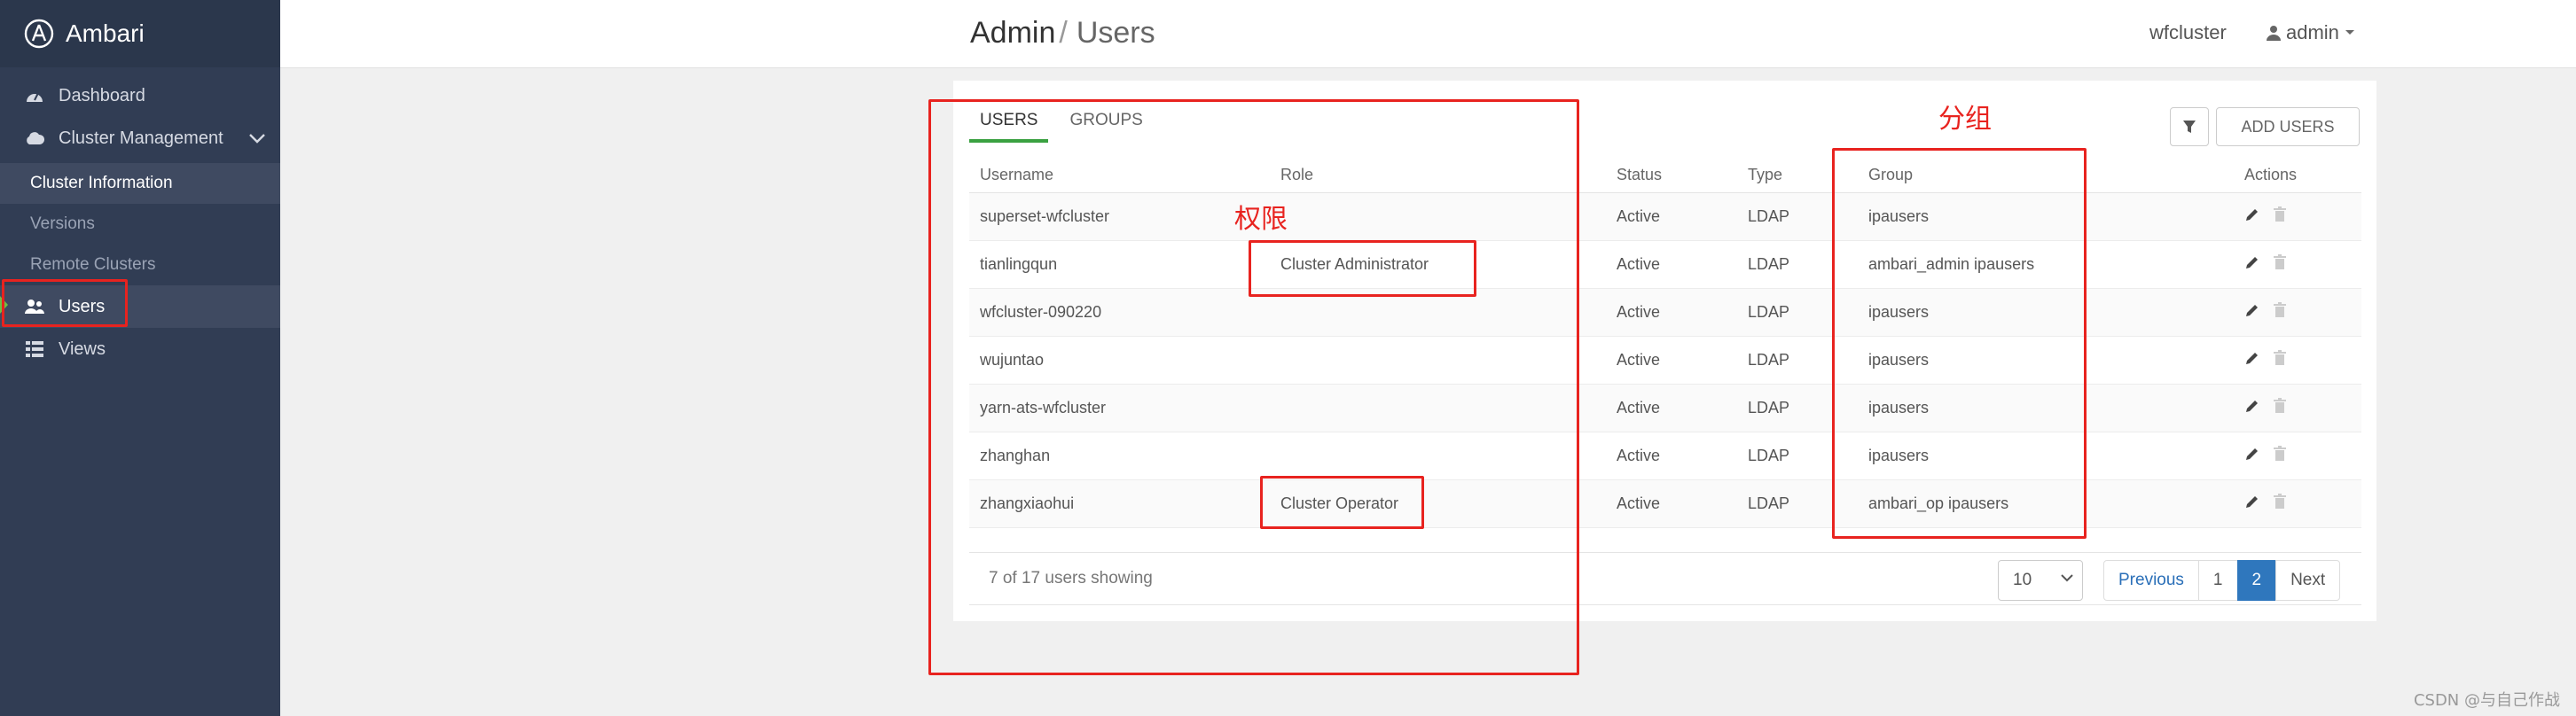  What do you see at coordinates (1959, 343) in the screenshot?
I see `annotation-box-group-column` at bounding box center [1959, 343].